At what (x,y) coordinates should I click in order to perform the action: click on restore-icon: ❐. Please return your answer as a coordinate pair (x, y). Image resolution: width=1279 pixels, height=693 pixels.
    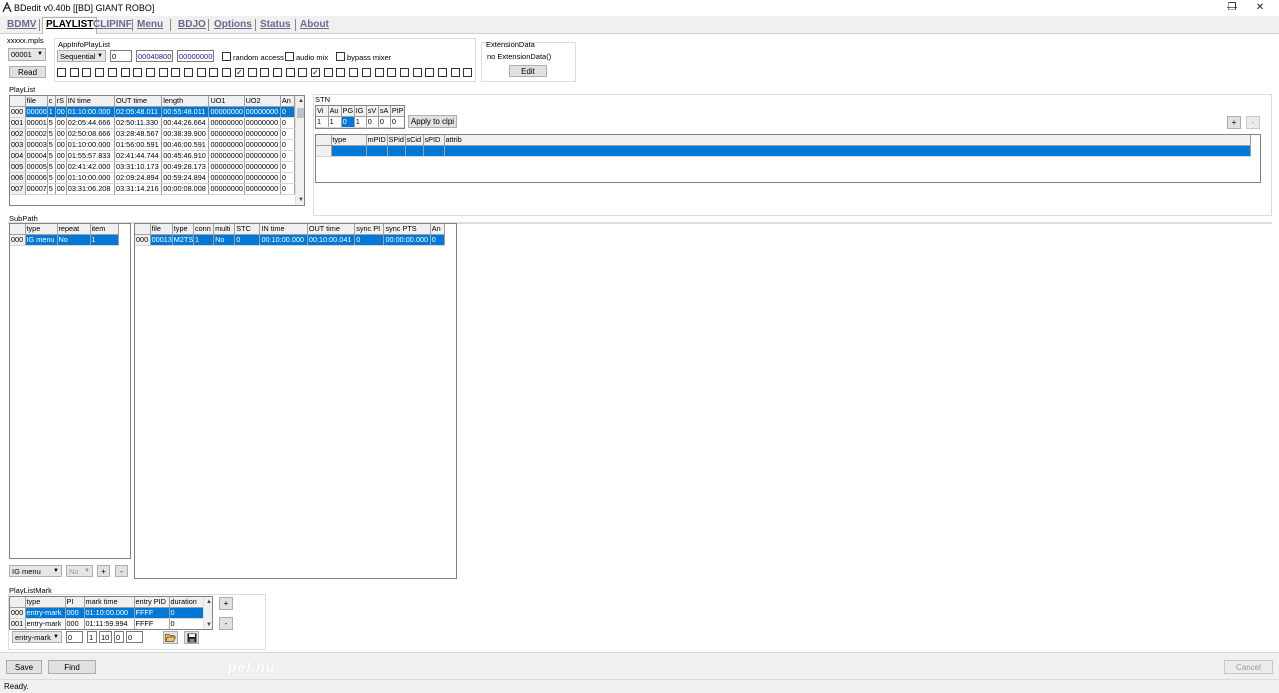
    Looking at the image, I should click on (1232, 8).